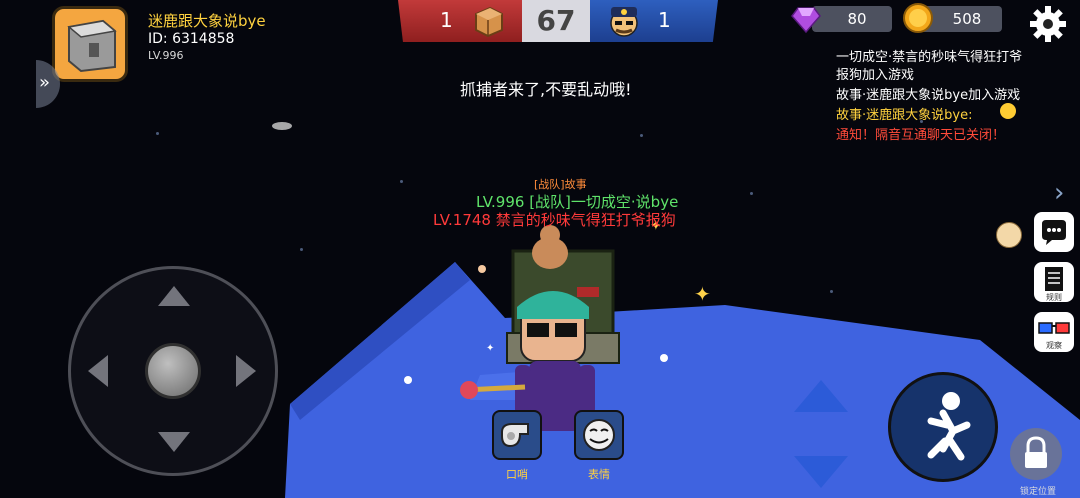 This screenshot has width=1080, height=498. I want to click on player-name: 迷鹿跟大象说bye, so click(207, 21).